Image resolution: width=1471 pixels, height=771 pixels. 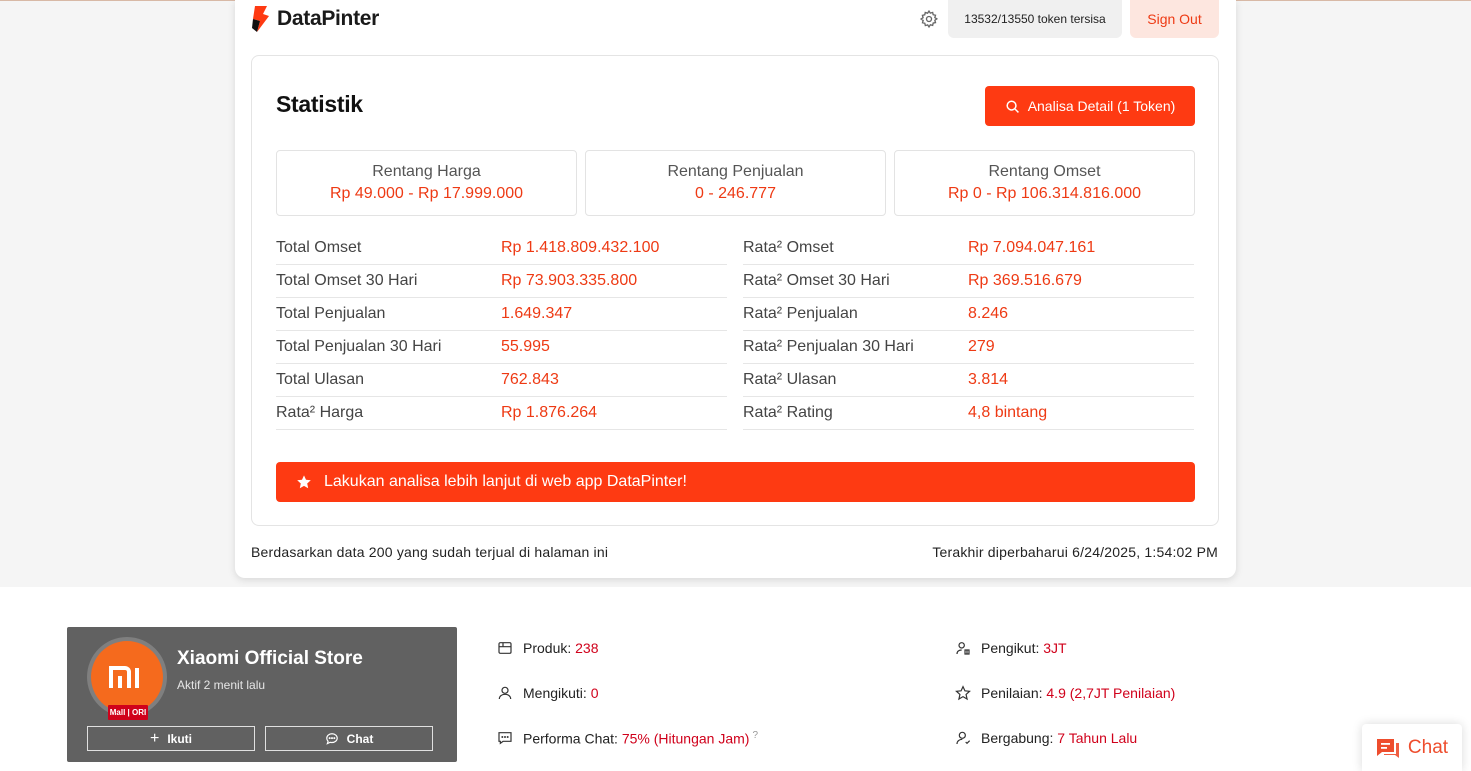 I want to click on brand-name: DataPinter, so click(x=328, y=18).